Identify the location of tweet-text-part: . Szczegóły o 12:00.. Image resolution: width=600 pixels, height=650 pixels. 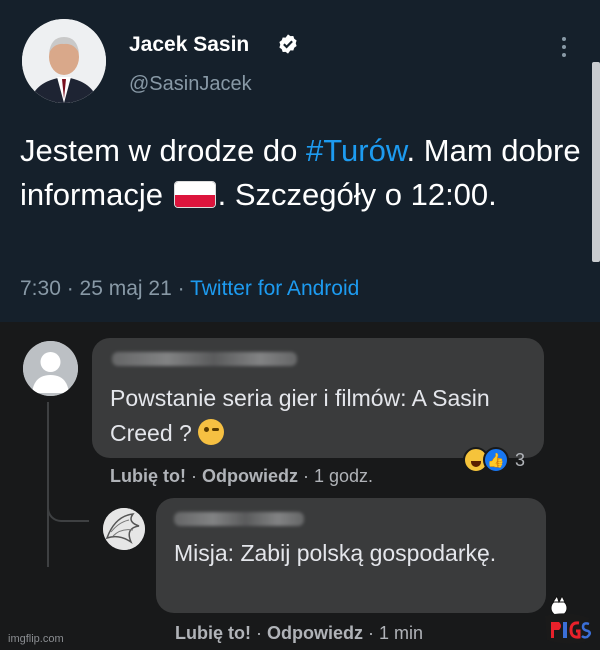
(357, 194).